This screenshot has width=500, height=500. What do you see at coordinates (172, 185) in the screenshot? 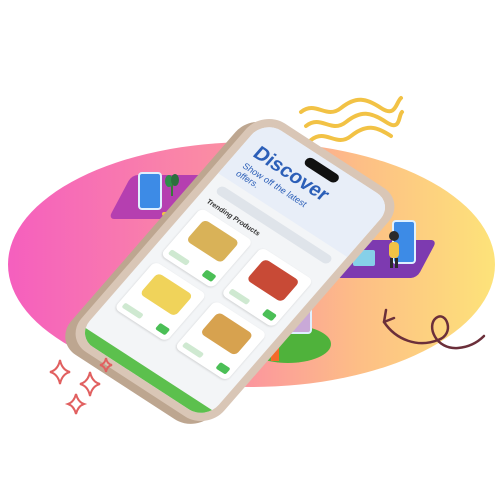
I see `plant-icon` at bounding box center [172, 185].